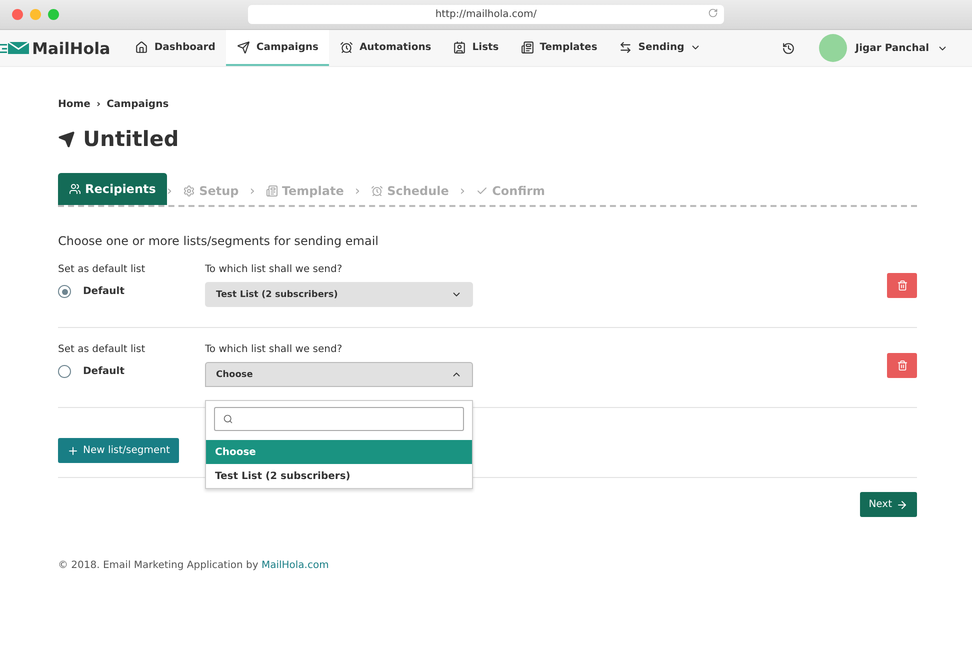 The height and width of the screenshot is (650, 972). I want to click on plus-icon, so click(73, 450).